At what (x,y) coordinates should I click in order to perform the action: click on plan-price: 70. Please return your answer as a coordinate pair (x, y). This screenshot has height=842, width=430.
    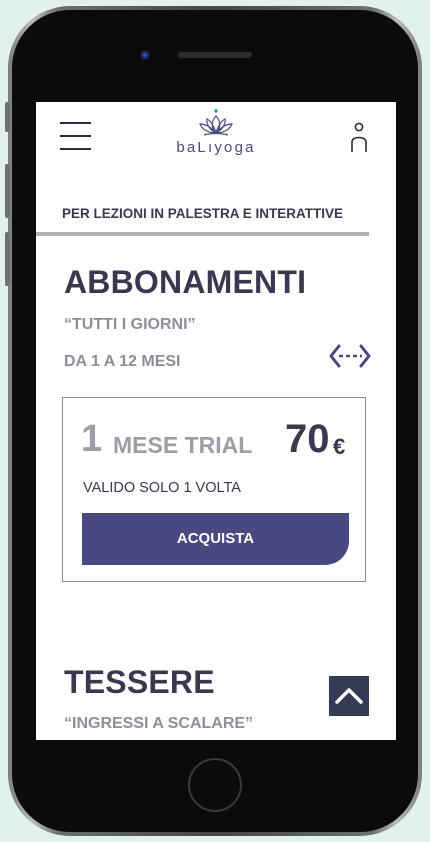
    Looking at the image, I should click on (307, 439).